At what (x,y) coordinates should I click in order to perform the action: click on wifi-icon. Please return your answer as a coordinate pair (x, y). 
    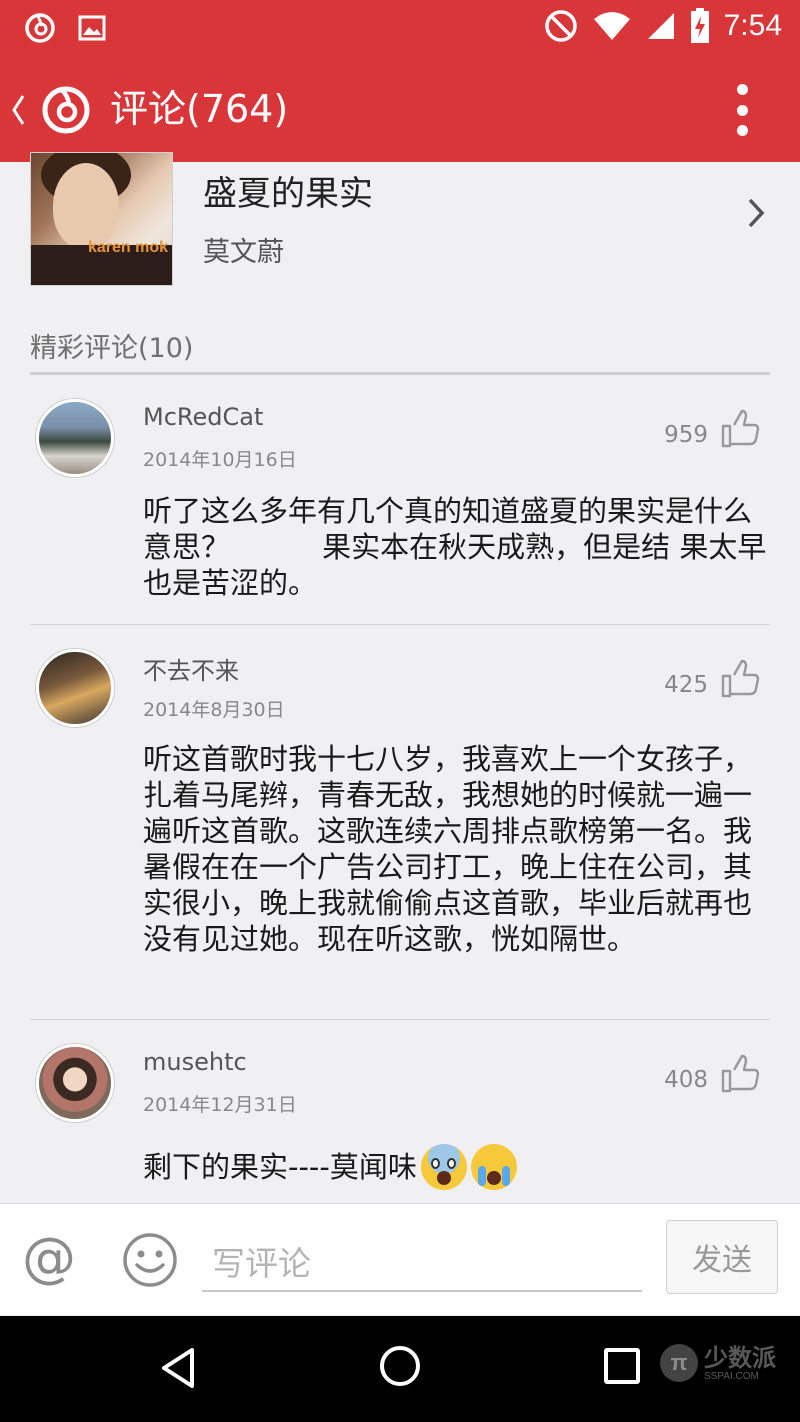
    Looking at the image, I should click on (611, 26).